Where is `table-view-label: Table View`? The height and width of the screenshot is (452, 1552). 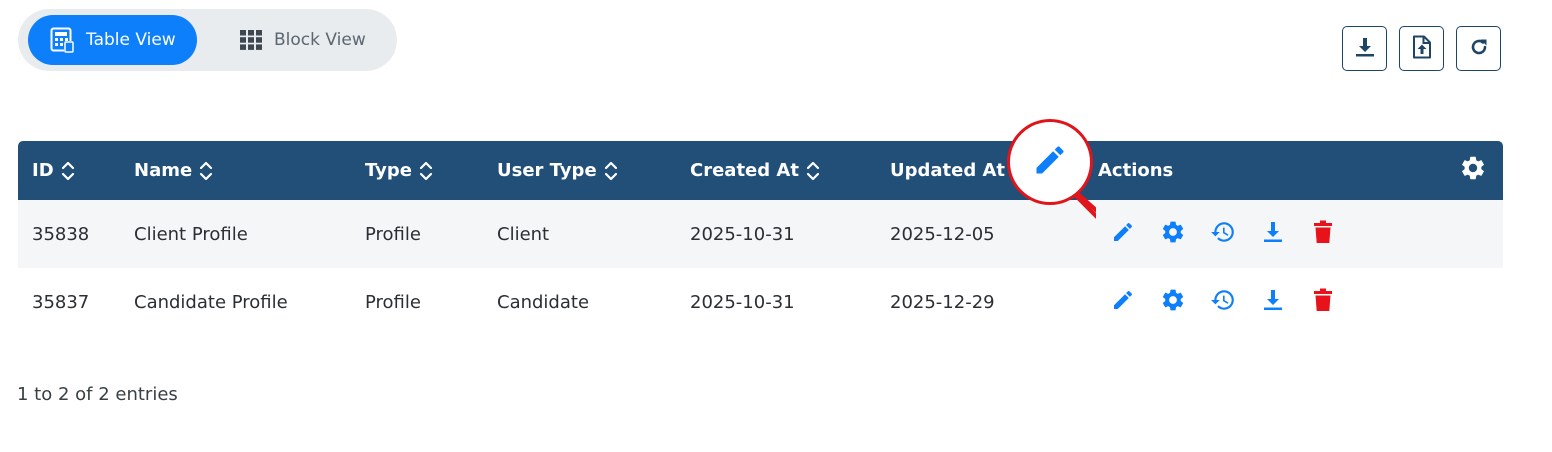
table-view-label: Table View is located at coordinates (131, 40).